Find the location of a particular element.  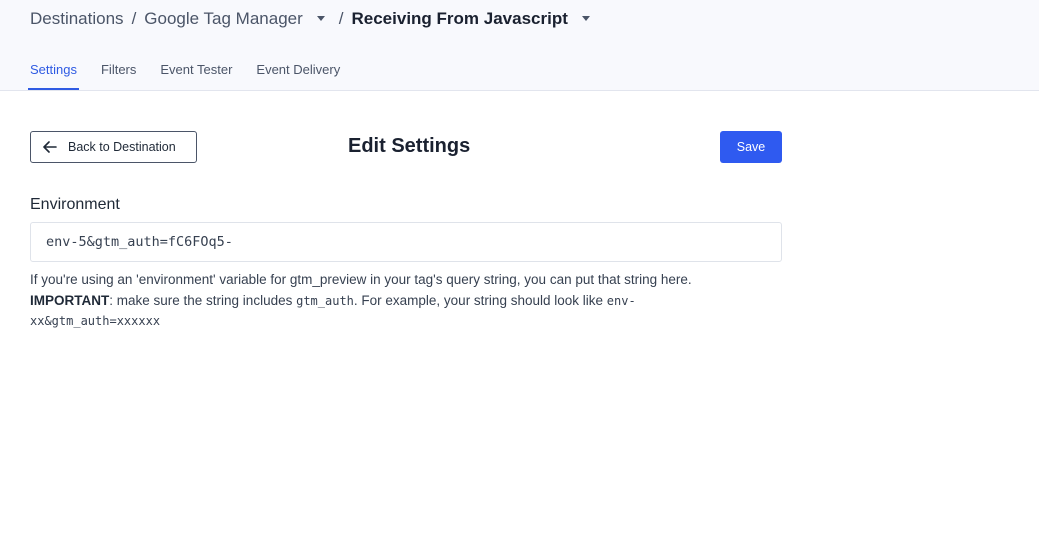

tab-event-delivery: Event Delivery is located at coordinates (298, 73).